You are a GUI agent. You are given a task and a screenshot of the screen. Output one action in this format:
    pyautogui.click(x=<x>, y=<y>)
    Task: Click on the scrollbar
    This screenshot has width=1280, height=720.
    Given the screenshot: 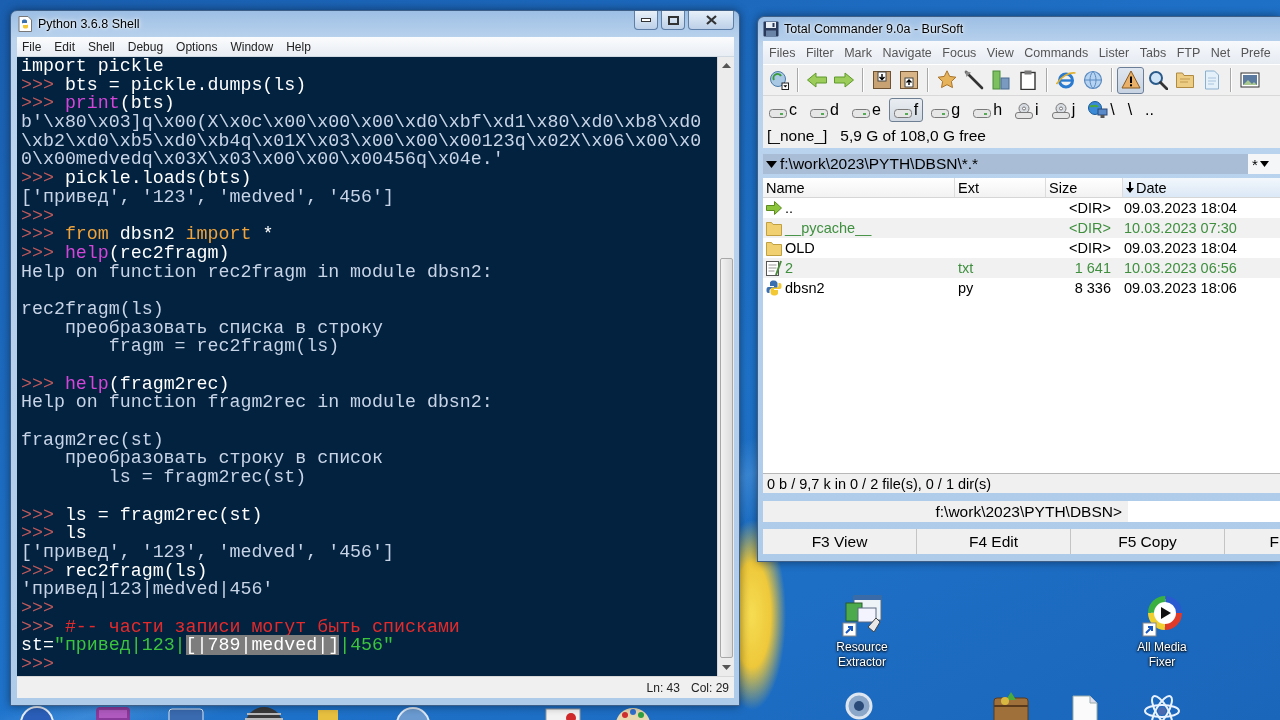 What is the action you would take?
    pyautogui.click(x=725, y=366)
    